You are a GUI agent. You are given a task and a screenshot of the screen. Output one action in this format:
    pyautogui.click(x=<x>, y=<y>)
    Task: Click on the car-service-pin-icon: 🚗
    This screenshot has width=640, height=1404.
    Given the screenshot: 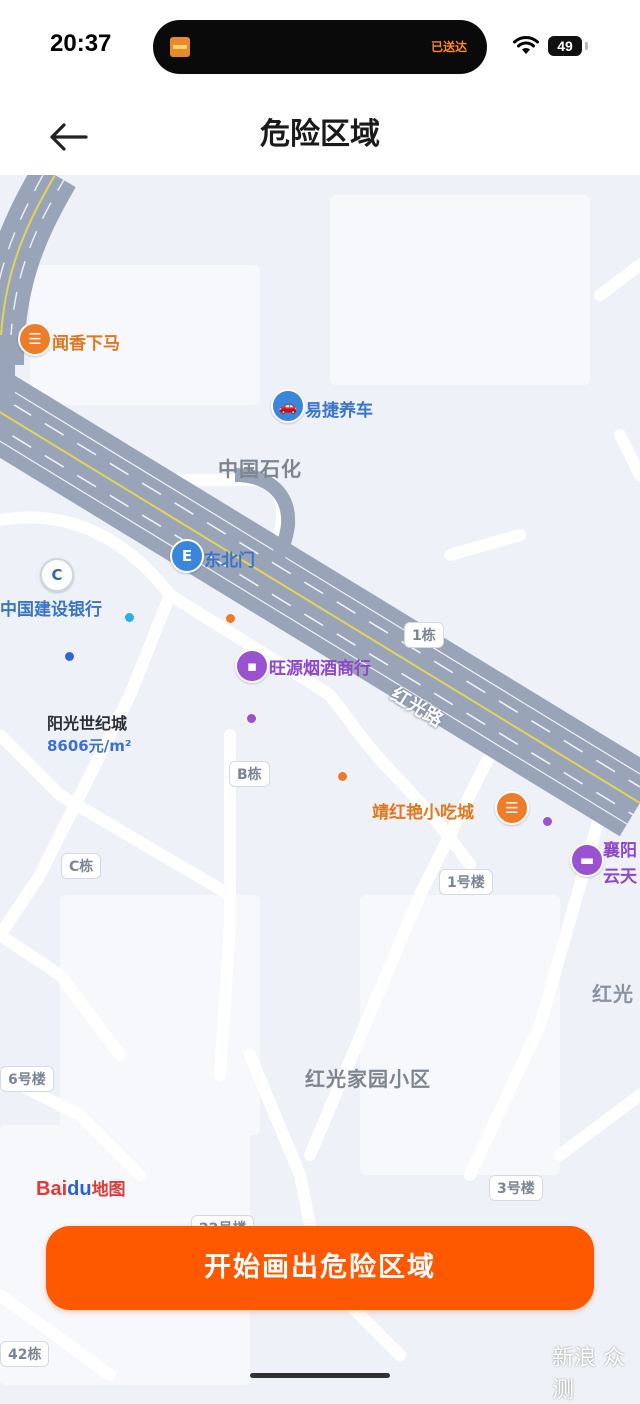 What is the action you would take?
    pyautogui.click(x=288, y=406)
    